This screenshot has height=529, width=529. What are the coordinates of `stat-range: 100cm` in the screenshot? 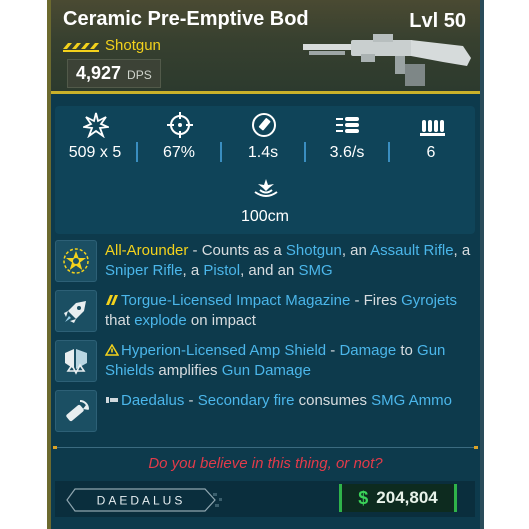 It's located at (265, 202).